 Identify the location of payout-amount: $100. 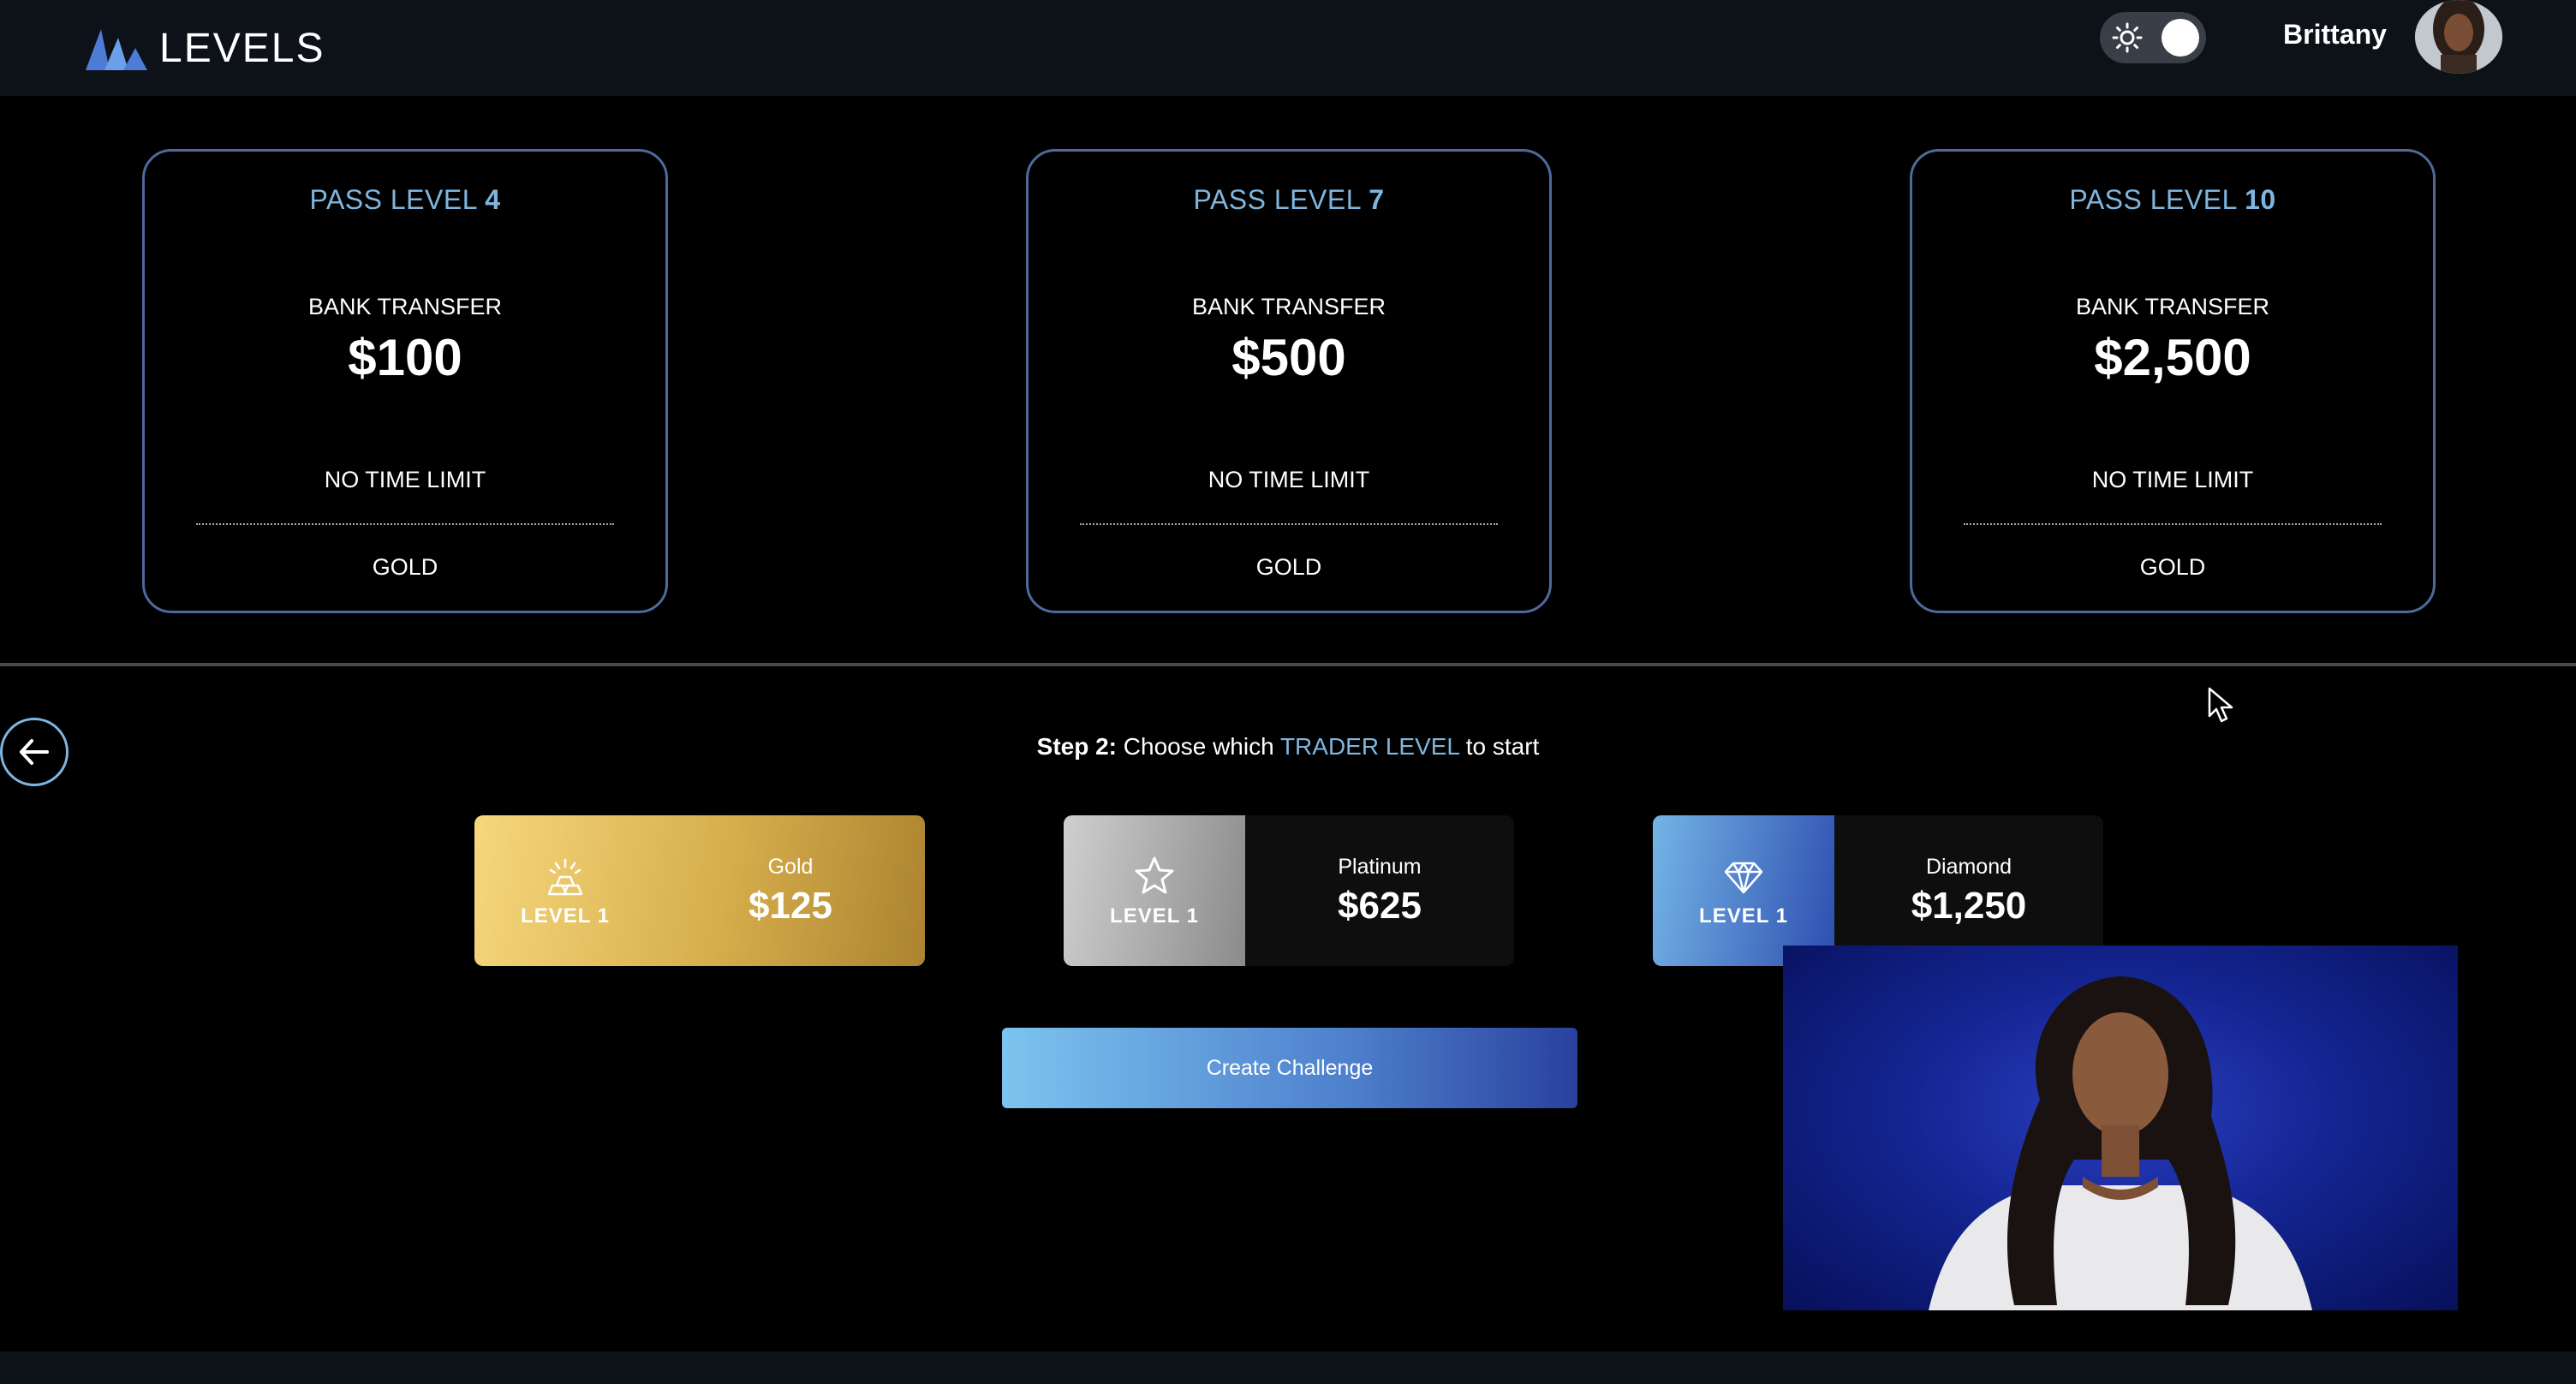
(405, 357).